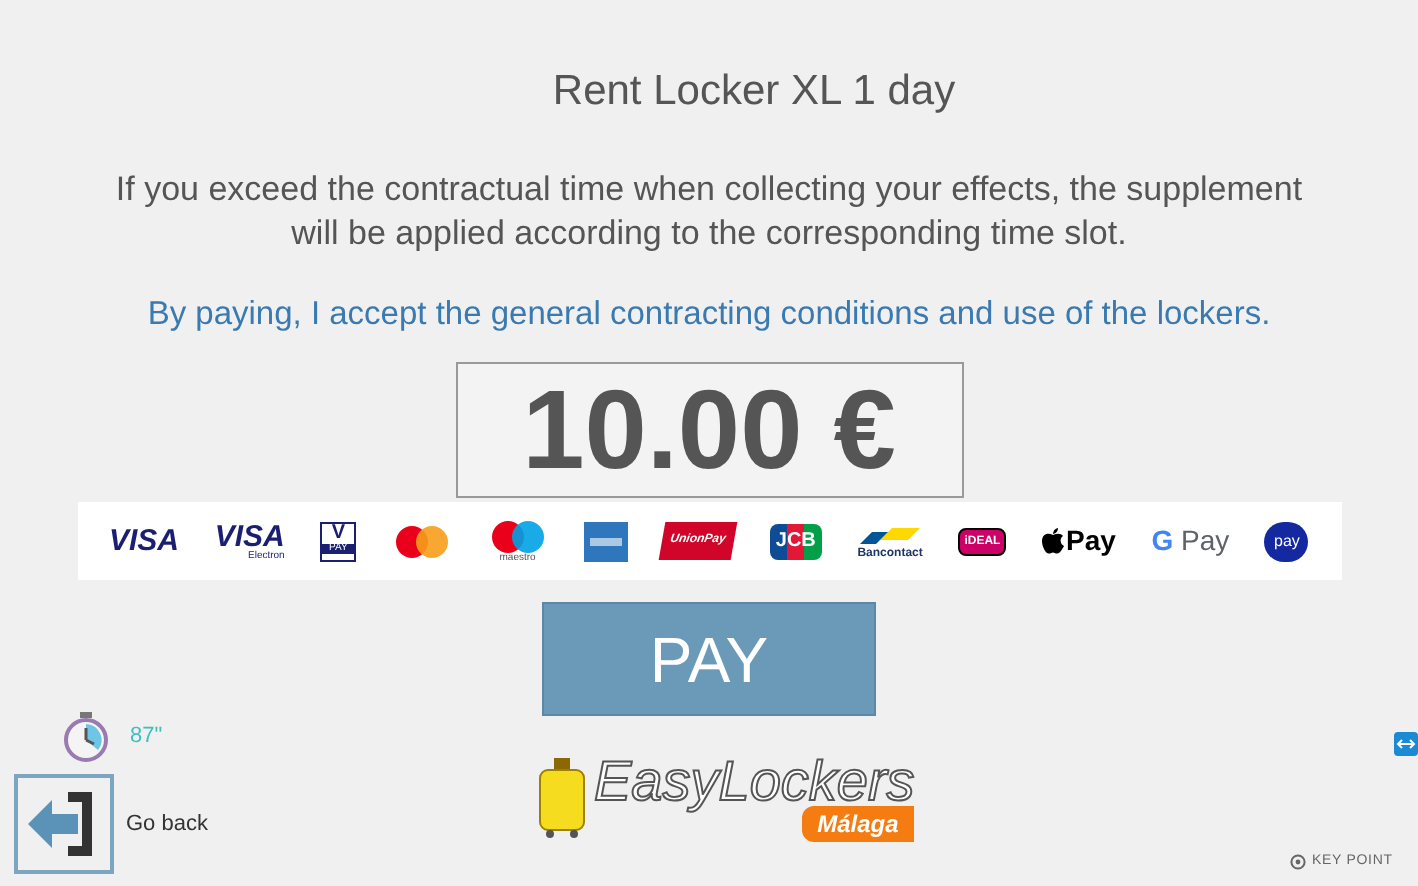 This screenshot has height=886, width=1418. What do you see at coordinates (605, 541) in the screenshot?
I see `amex-logo` at bounding box center [605, 541].